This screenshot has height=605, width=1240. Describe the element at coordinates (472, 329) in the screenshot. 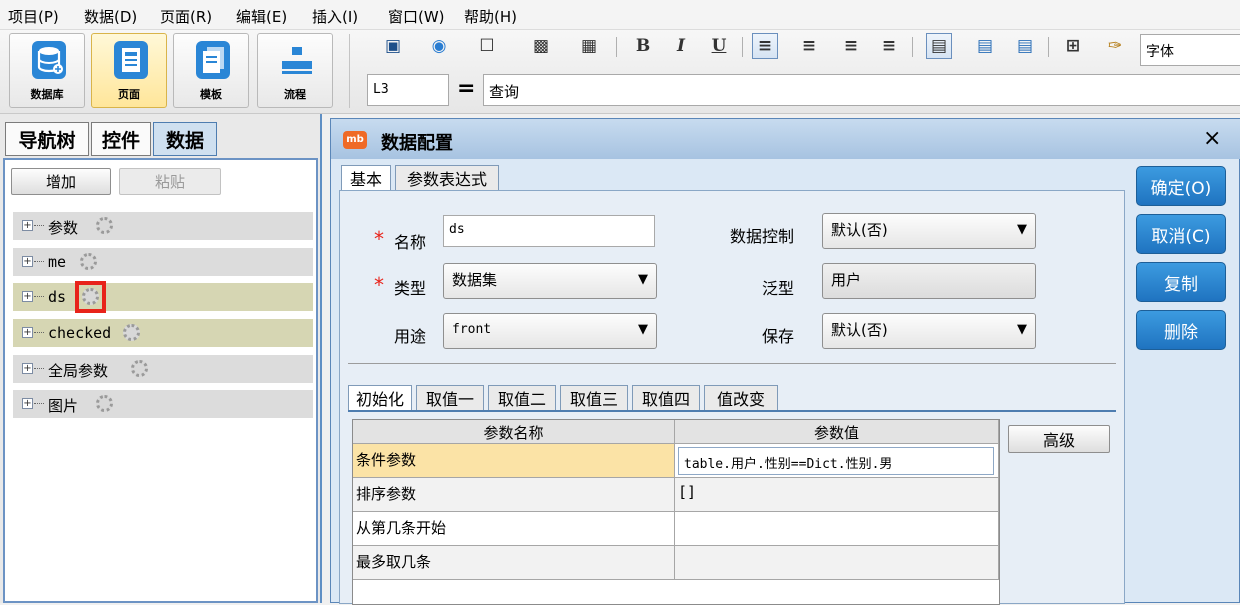

I see `usage-select-value: front` at that location.